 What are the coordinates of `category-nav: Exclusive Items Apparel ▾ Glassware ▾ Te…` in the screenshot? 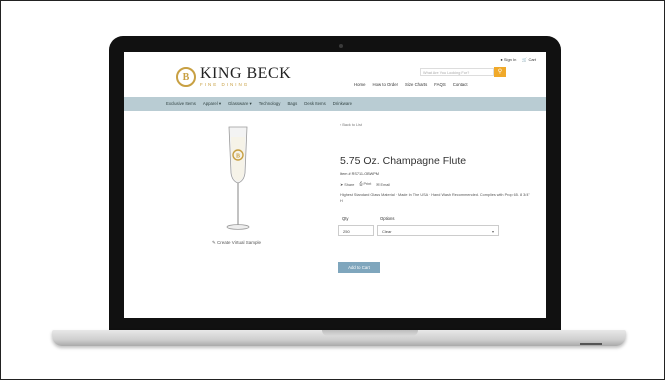 It's located at (259, 104).